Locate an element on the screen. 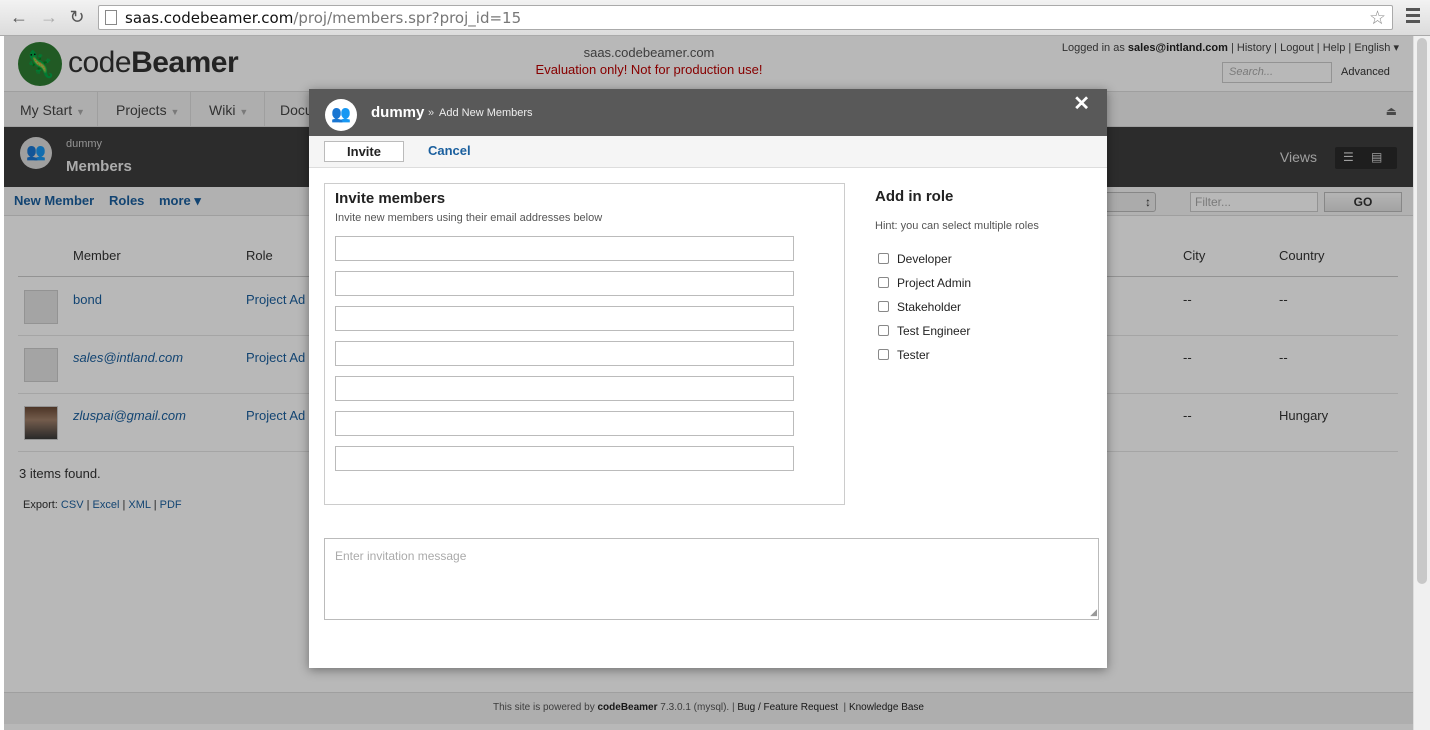 The width and height of the screenshot is (1430, 730). group-icon: 👥 is located at coordinates (341, 115).